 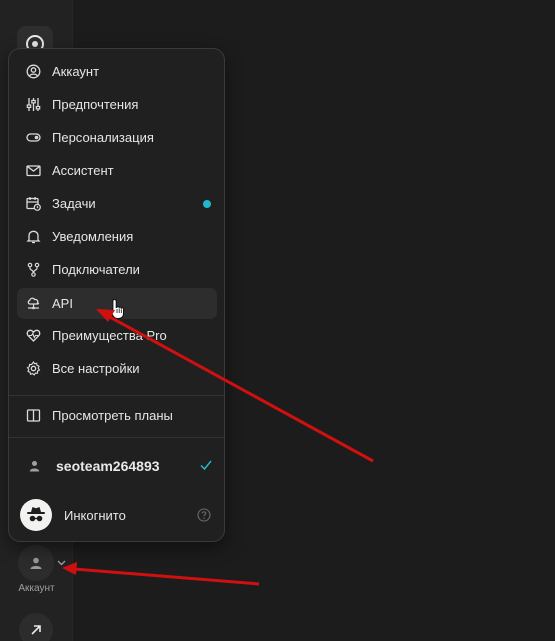 What do you see at coordinates (36, 630) in the screenshot?
I see `arrow-up-right-icon` at bounding box center [36, 630].